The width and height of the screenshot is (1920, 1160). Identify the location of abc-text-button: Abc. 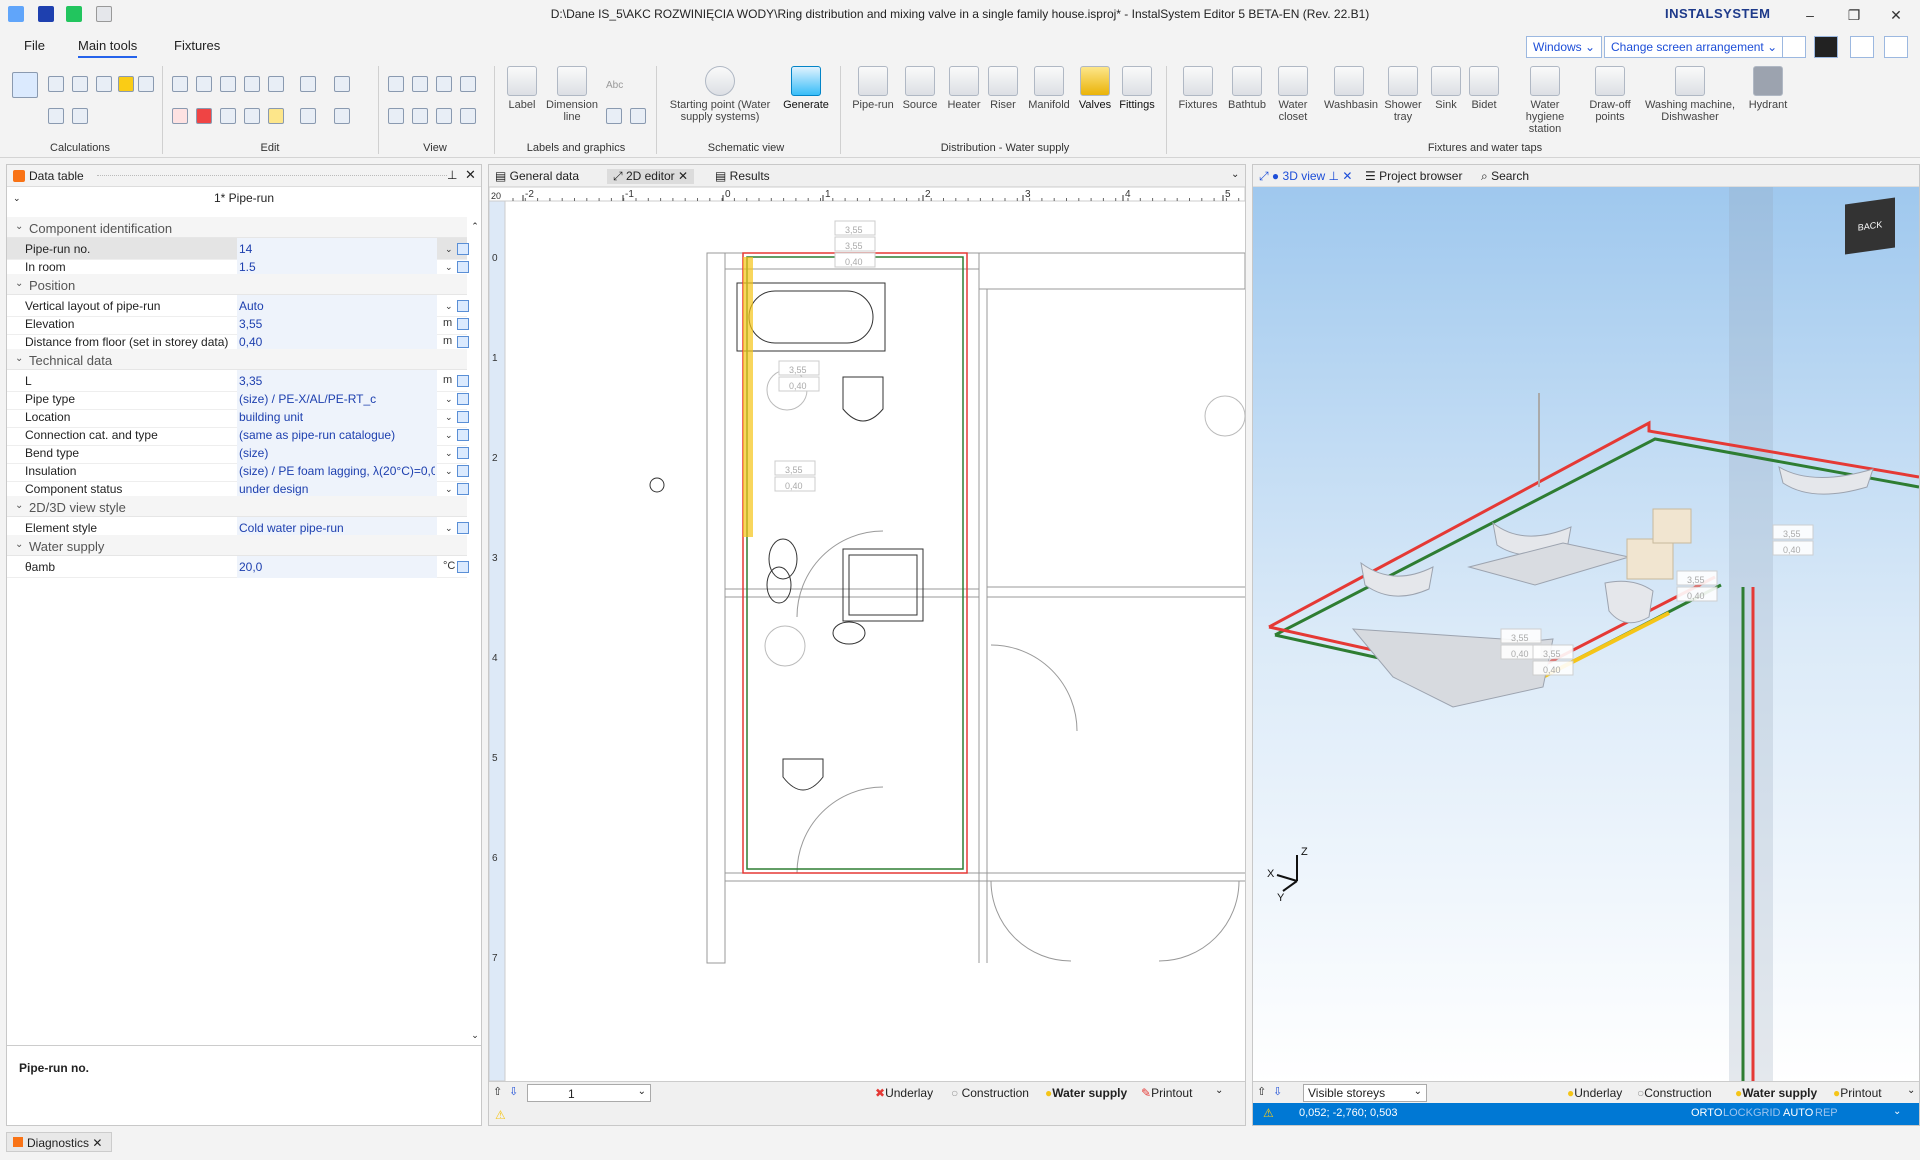
(614, 85).